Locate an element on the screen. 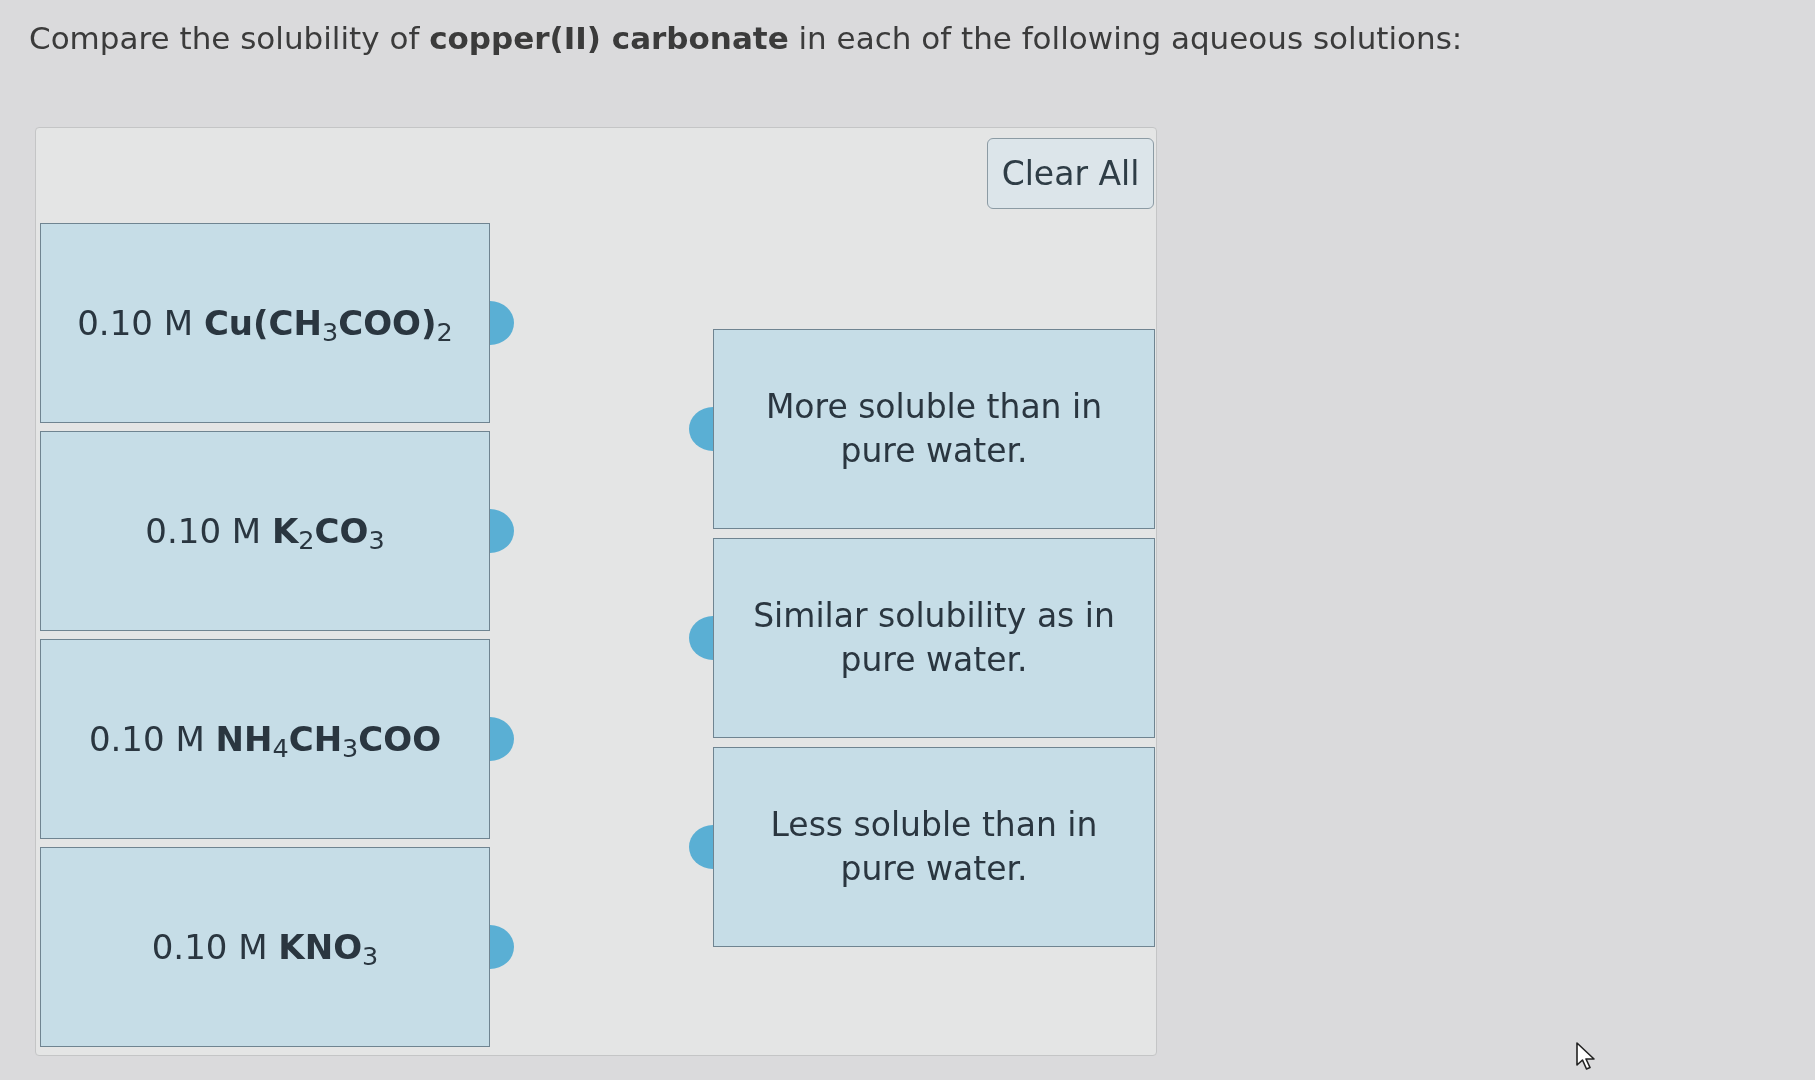 The height and width of the screenshot is (1080, 1815). mouse-pointer-icon is located at coordinates (1587, 1056).